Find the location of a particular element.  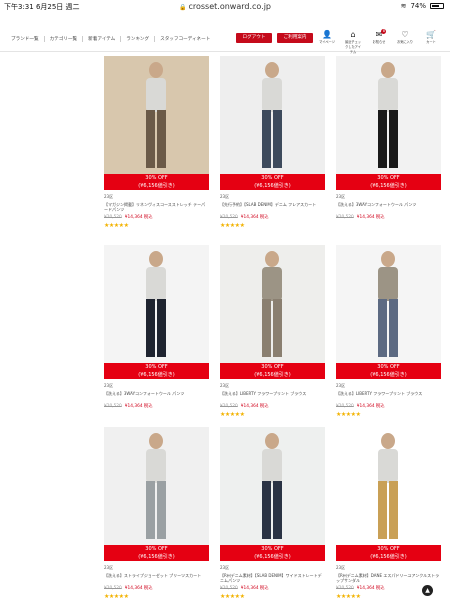

header-icon-label: カート is located at coordinates (431, 42).